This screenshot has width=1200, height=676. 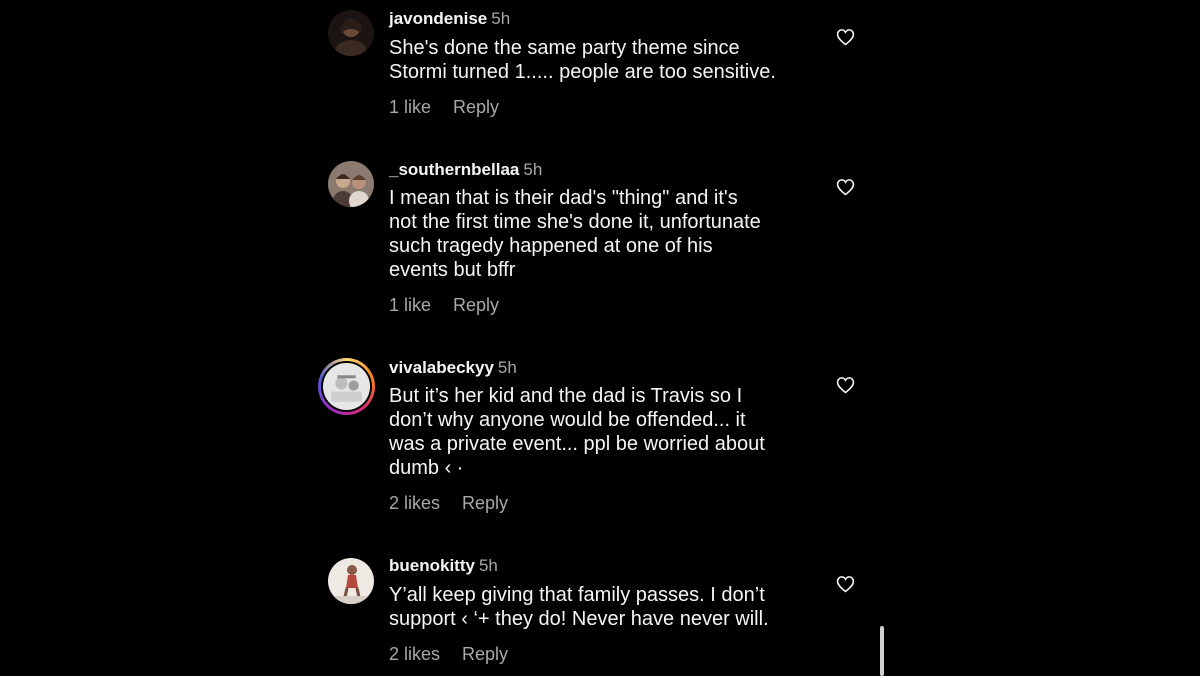 What do you see at coordinates (432, 565) in the screenshot?
I see `username: buenokitty` at bounding box center [432, 565].